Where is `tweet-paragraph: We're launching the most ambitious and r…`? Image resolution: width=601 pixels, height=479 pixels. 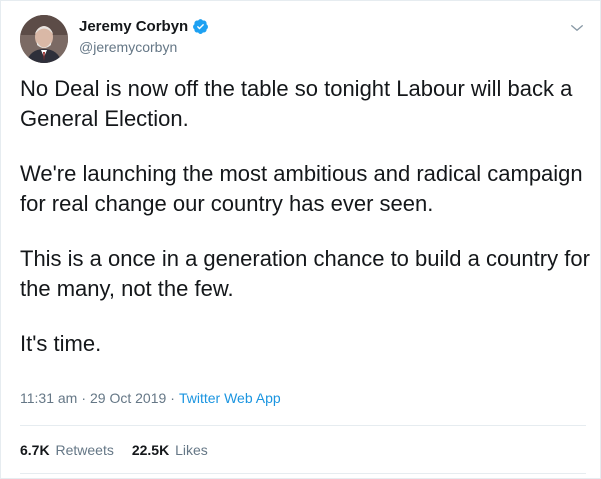
tweet-paragraph: We're launching the most ambitious and r… is located at coordinates (301, 188).